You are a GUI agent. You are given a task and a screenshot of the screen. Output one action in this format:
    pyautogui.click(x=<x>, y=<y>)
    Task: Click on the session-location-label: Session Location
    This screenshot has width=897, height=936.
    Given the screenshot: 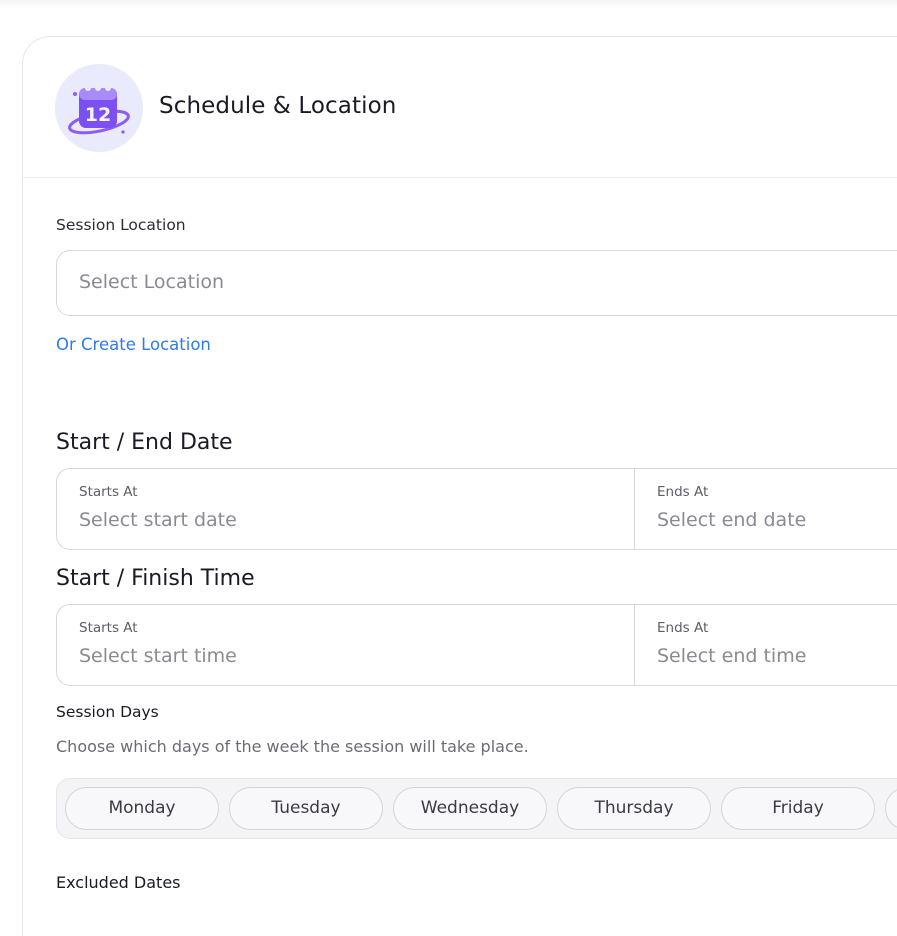 What is the action you would take?
    pyautogui.click(x=121, y=225)
    